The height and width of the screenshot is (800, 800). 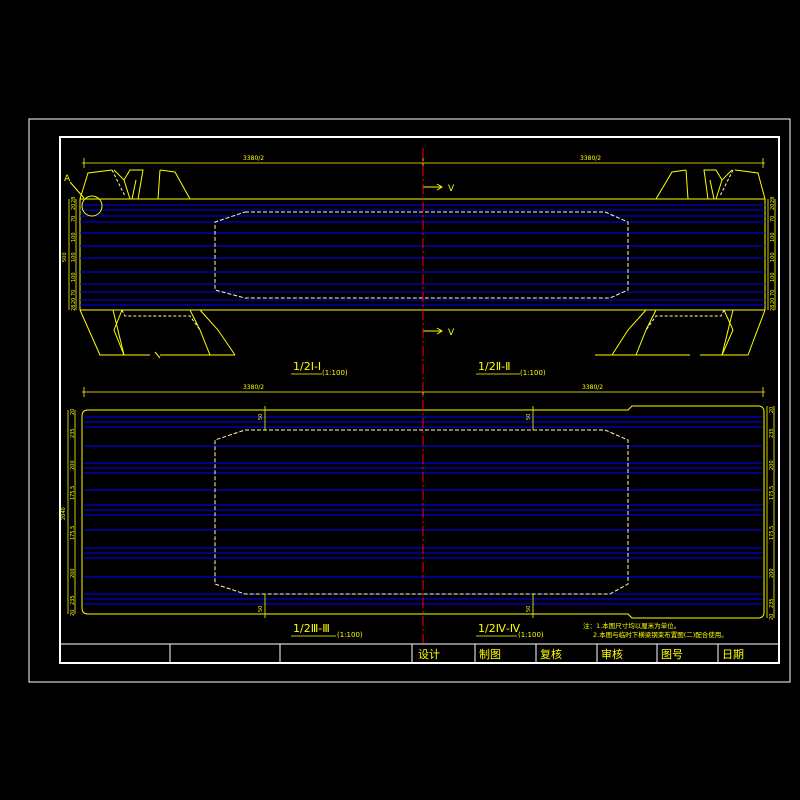 What do you see at coordinates (631, 625) in the screenshot?
I see `note-line-1: 注：1.本图尺寸均以厘米为单位。` at bounding box center [631, 625].